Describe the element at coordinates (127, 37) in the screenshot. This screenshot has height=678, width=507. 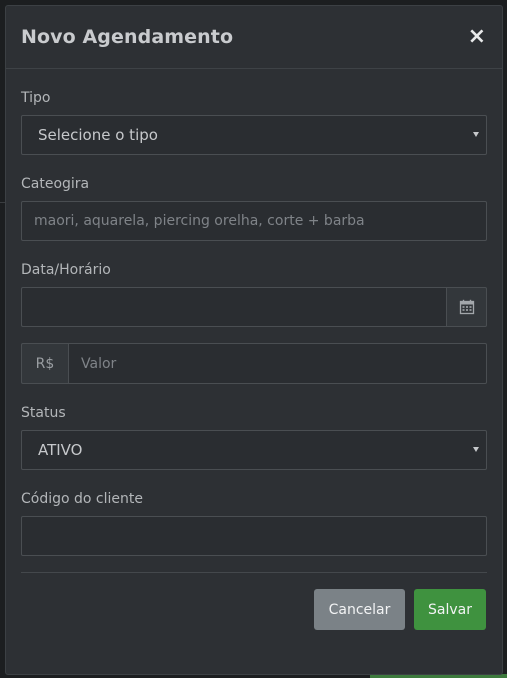
I see `modal-title: Novo Agendamento` at that location.